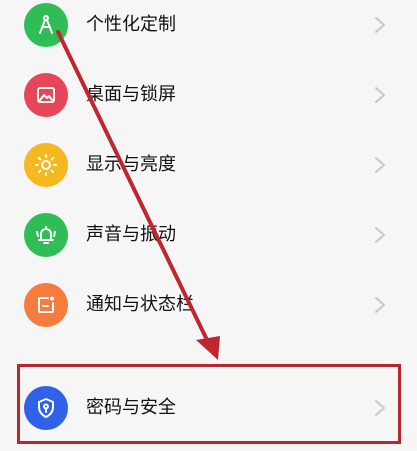  Describe the element at coordinates (46, 408) in the screenshot. I see `shield-icon` at that location.